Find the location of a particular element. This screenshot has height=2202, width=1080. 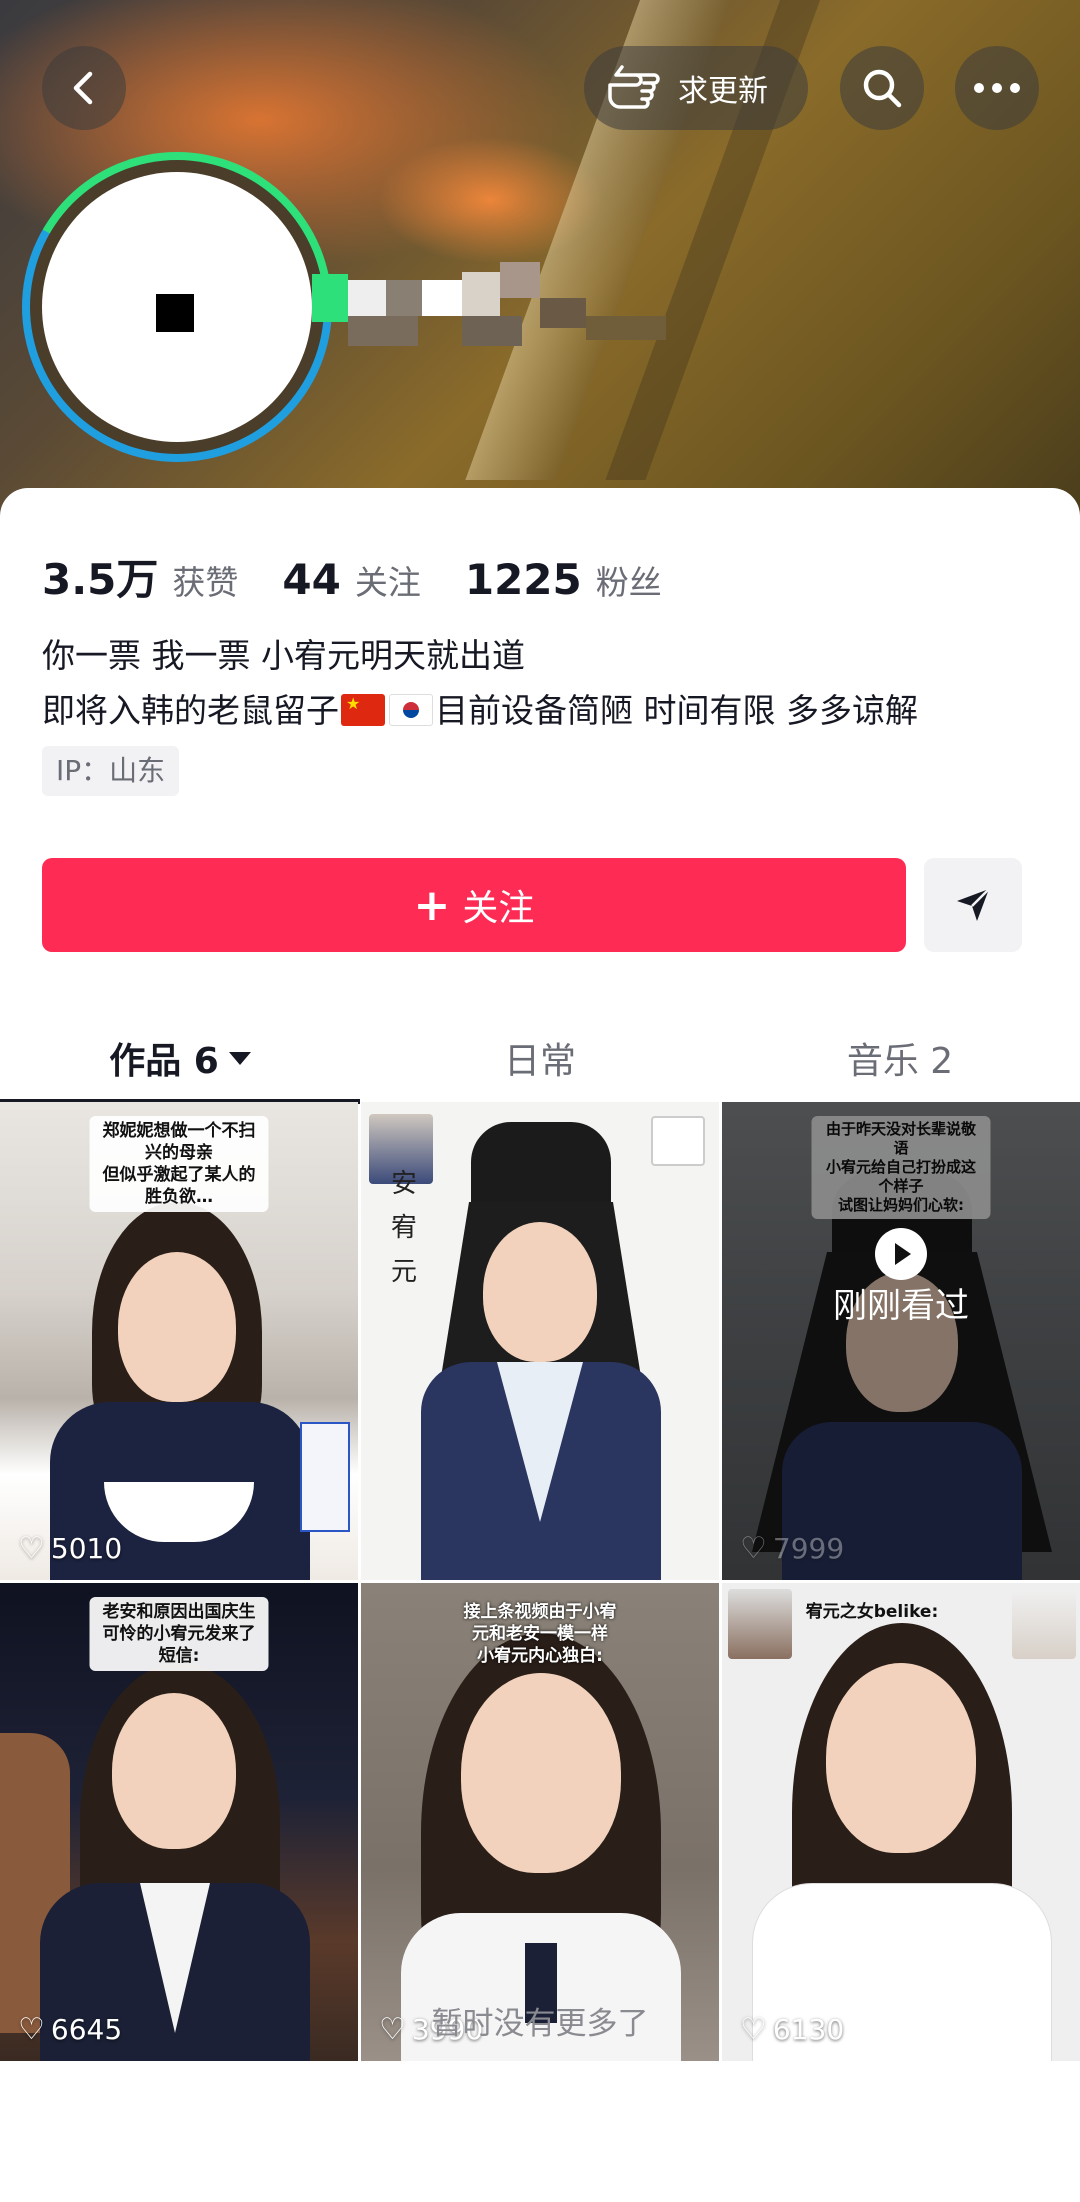

ip-location-tag: IP：山东 is located at coordinates (111, 771).